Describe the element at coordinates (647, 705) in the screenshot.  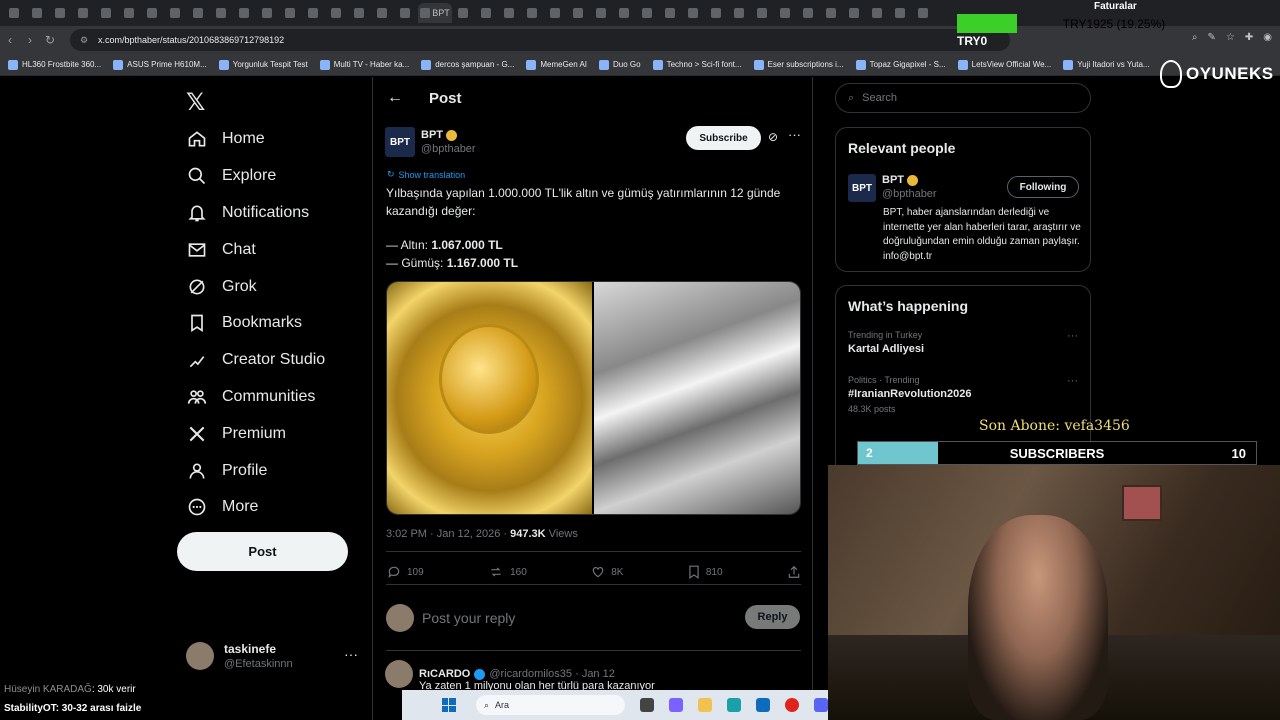
I see `task-view-icon` at that location.